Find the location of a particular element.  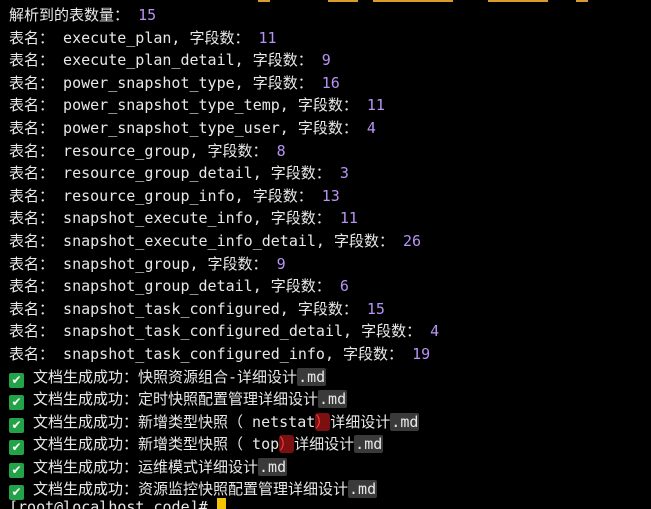

summary-colon: ： is located at coordinates (122, 15).